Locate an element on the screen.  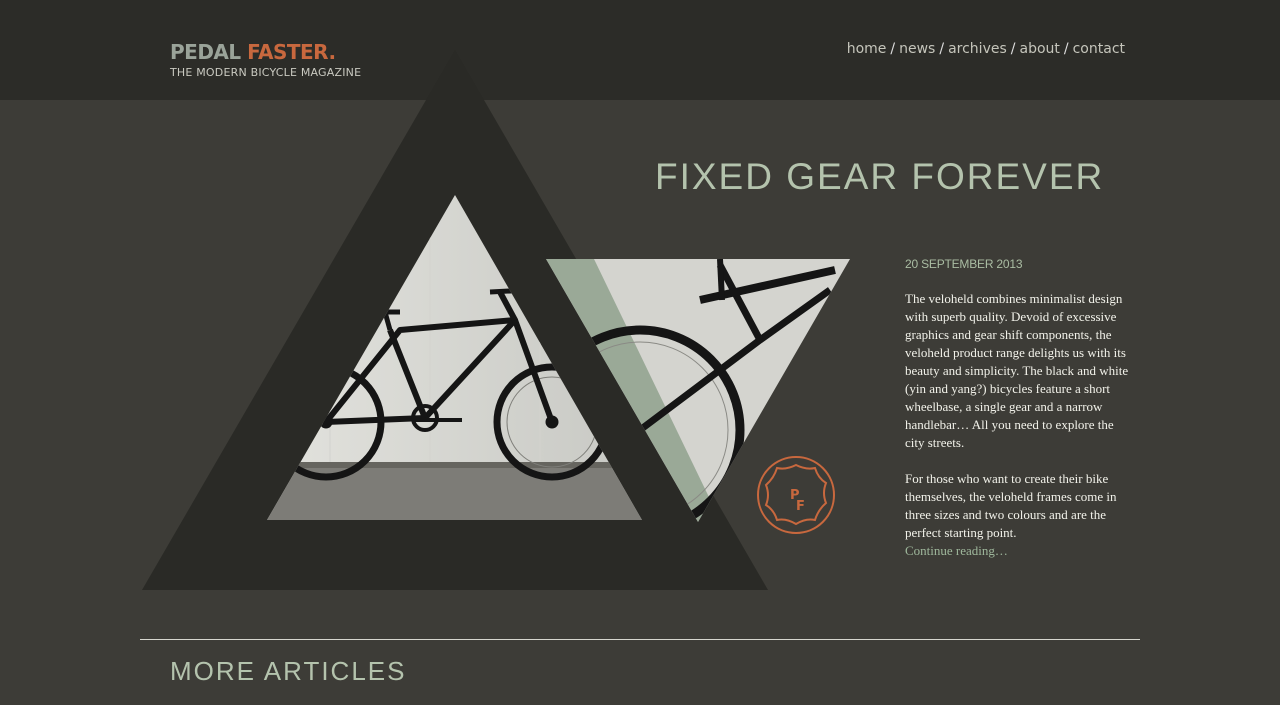
stamp-letter-f: F is located at coordinates (800, 506).